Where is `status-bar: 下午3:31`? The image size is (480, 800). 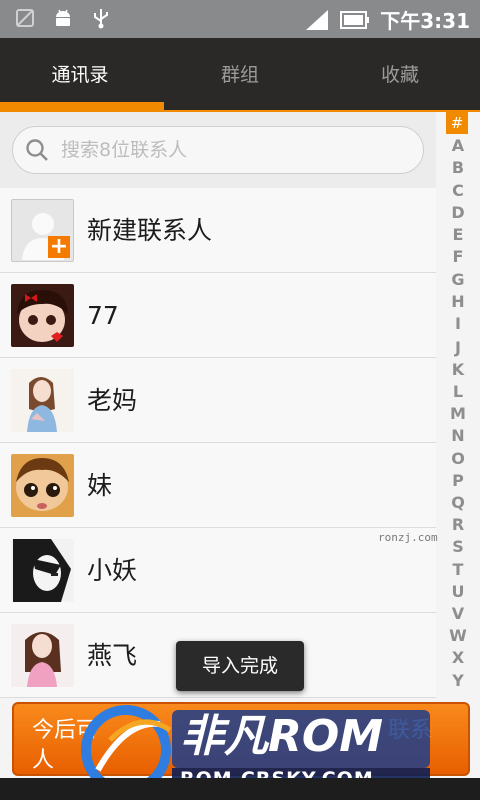 status-bar: 下午3:31 is located at coordinates (240, 19).